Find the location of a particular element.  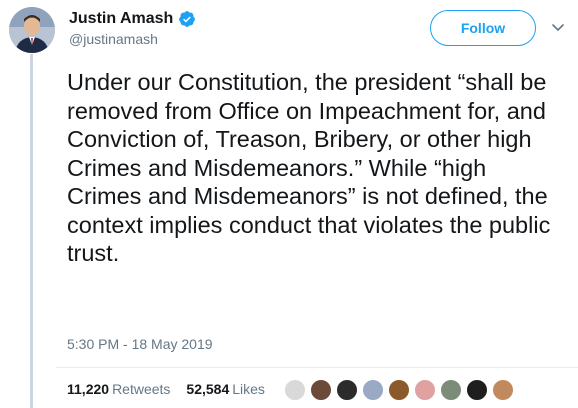

likes-count: 52,584 is located at coordinates (208, 389).